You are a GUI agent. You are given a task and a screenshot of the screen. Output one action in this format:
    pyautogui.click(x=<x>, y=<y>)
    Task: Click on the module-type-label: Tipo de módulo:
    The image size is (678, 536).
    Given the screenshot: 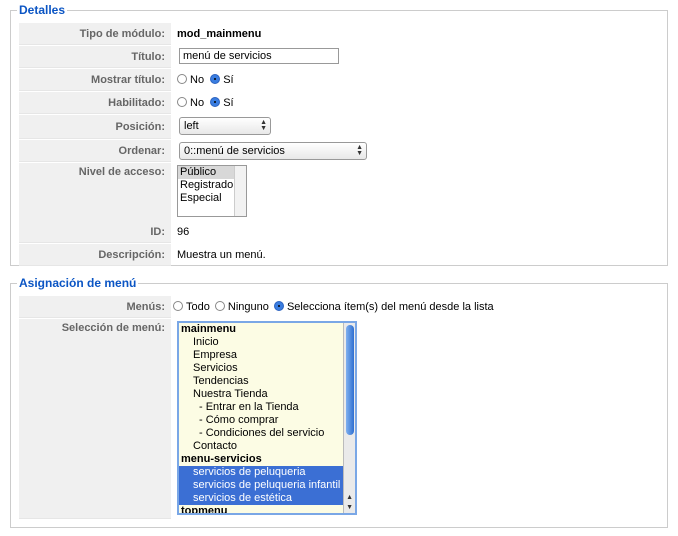 What is the action you would take?
    pyautogui.click(x=95, y=34)
    